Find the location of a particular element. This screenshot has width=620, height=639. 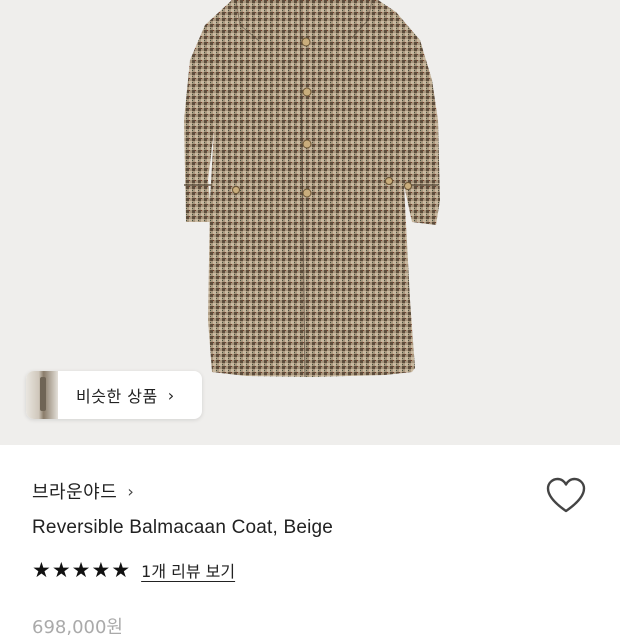

brand-name: 브라운야드 is located at coordinates (75, 492).